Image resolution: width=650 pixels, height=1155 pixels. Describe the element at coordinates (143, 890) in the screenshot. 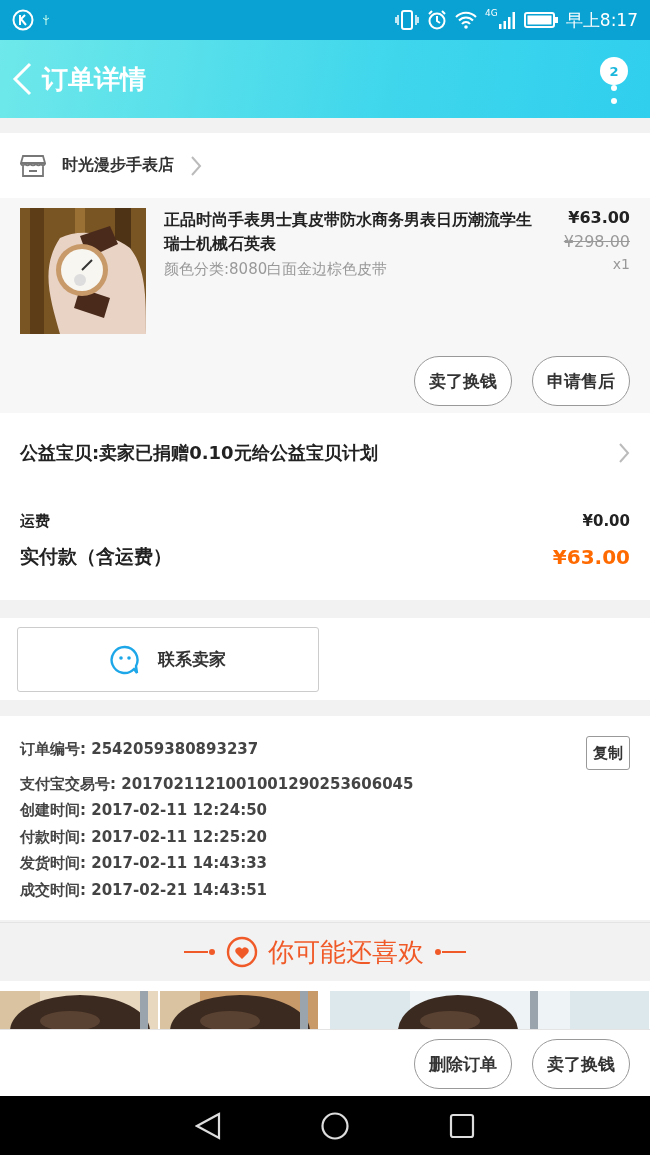

I see `order-info-line: 成交时间: 2017-02-21 14:43:51` at that location.